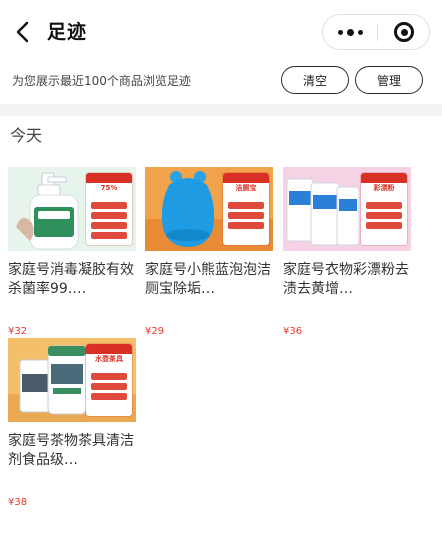 The width and height of the screenshot is (442, 541). I want to click on mini-program-capsule, so click(376, 32).